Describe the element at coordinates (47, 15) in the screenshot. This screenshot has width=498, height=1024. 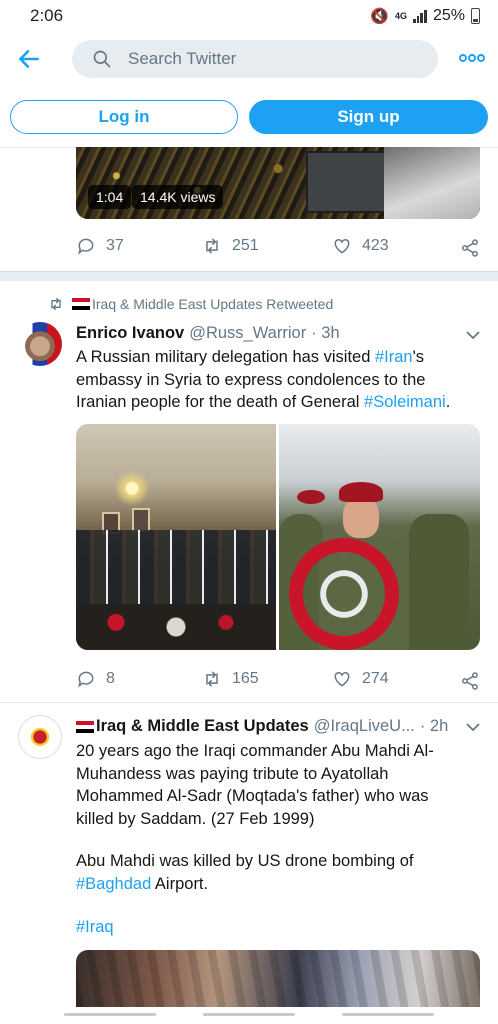
I see `status-time: 2:06` at that location.